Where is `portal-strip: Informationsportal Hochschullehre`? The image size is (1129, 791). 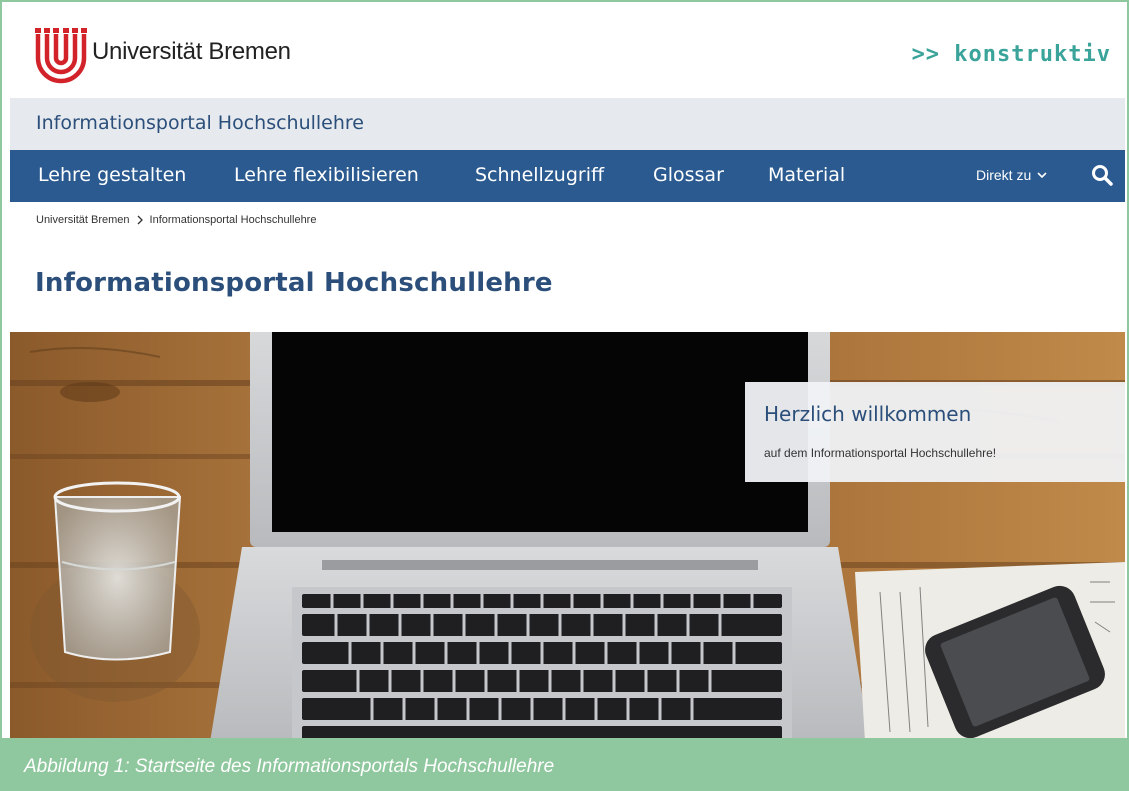
portal-strip: Informationsportal Hochschullehre is located at coordinates (567, 124).